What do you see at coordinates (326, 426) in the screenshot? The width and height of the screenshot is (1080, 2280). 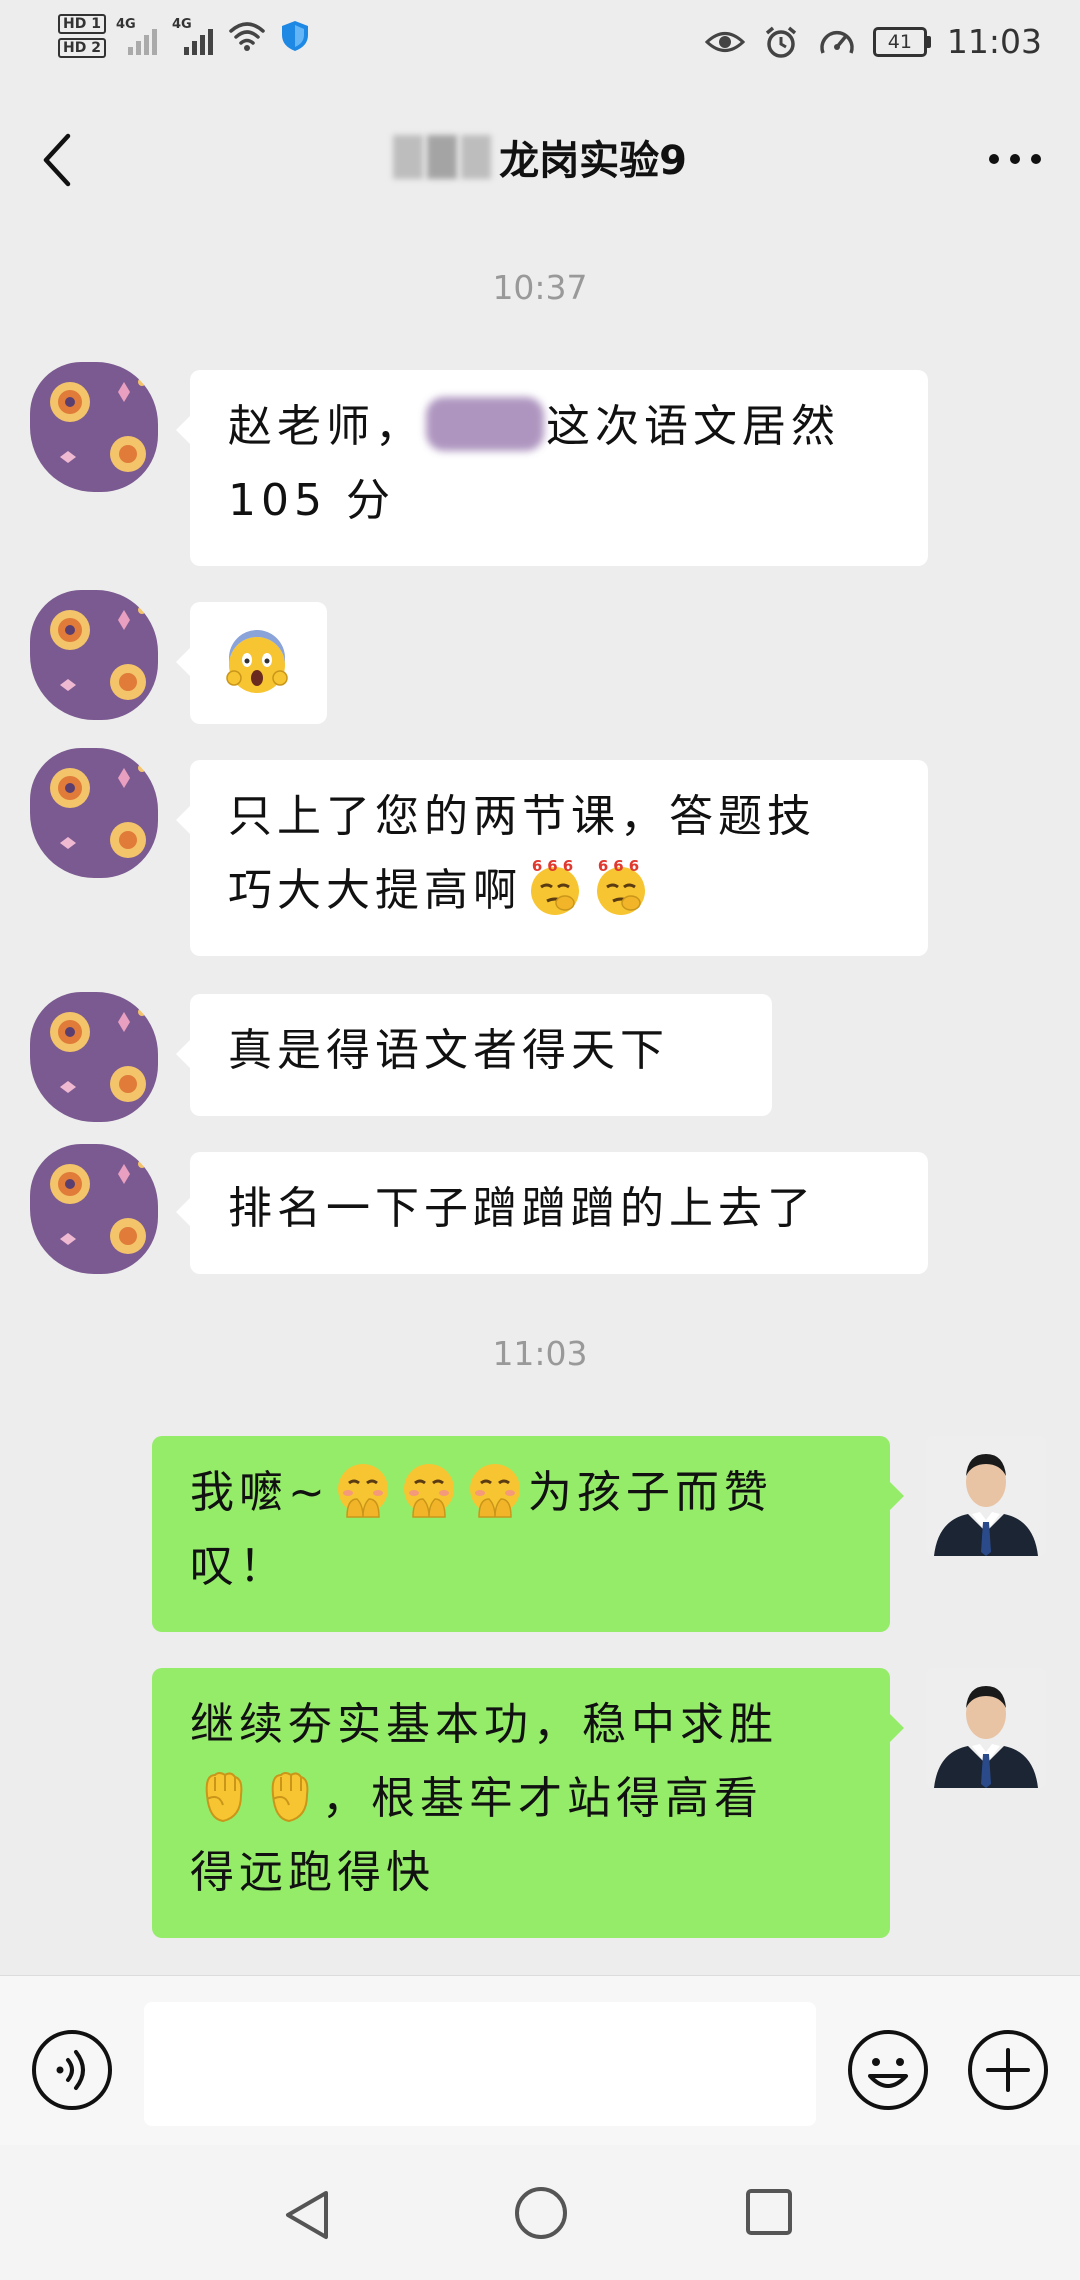 I see `message-text: 赵老师，` at bounding box center [326, 426].